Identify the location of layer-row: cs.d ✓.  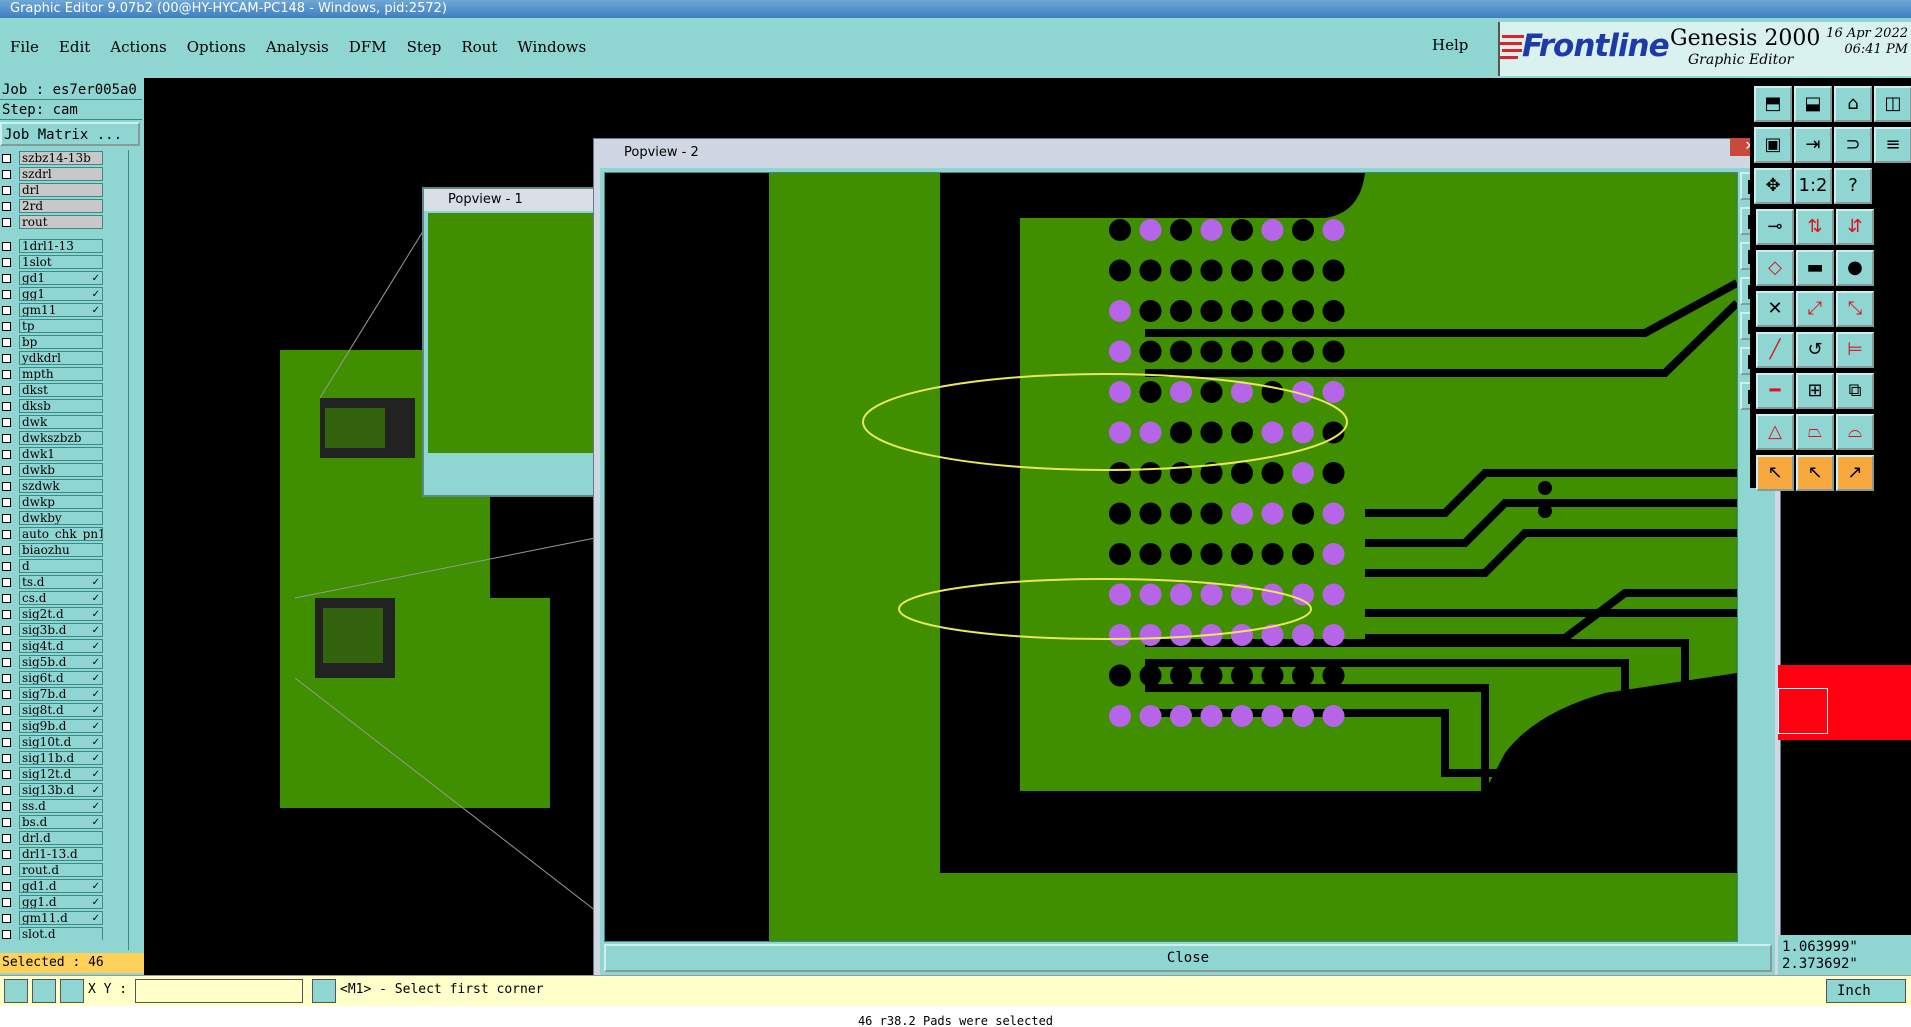
(59, 598).